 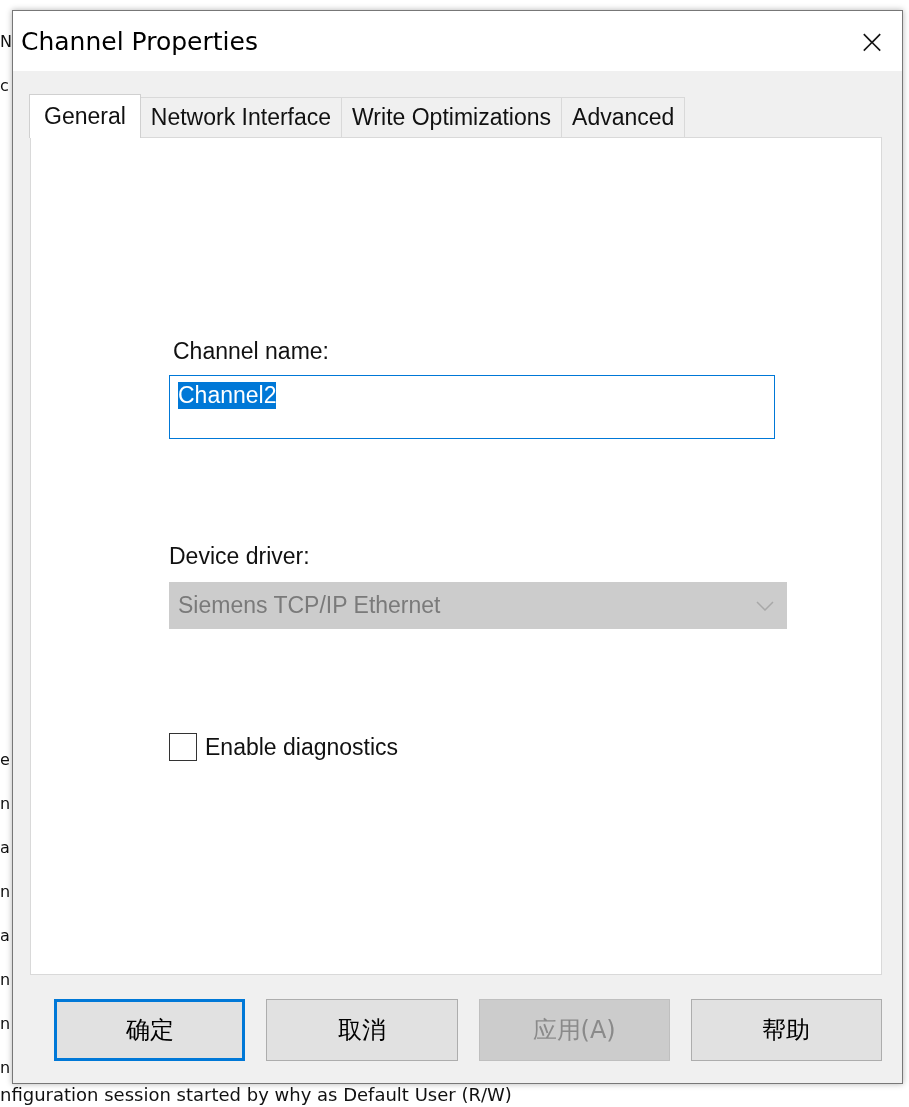 I want to click on dialog-button: 取消, so click(x=362, y=1030).